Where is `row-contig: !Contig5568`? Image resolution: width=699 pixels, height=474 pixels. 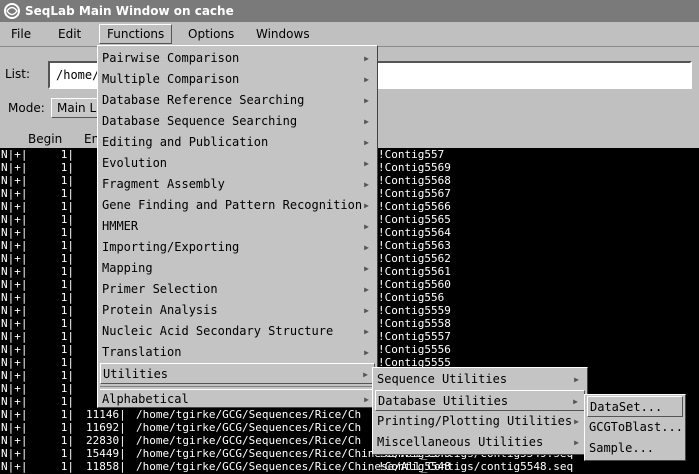 row-contig: !Contig5568 is located at coordinates (414, 180).